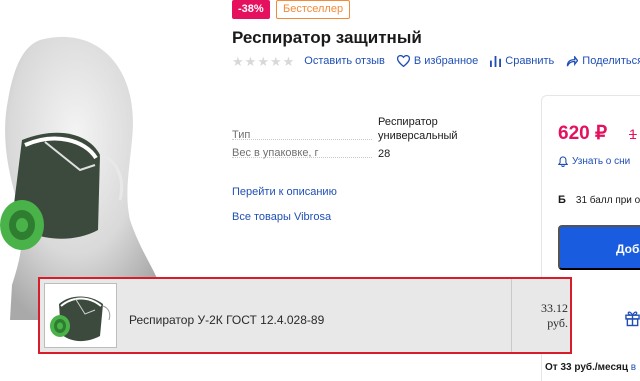 The image size is (640, 381). I want to click on installment-info: От 33 руб./месяц в, so click(590, 367).